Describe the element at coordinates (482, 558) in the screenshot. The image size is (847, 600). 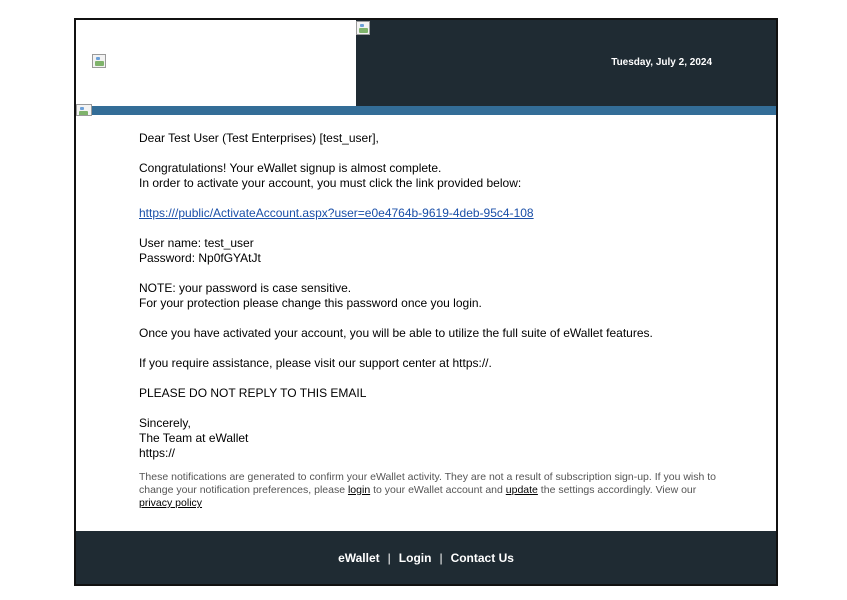
I see `footer-contact-link: Contact Us` at that location.